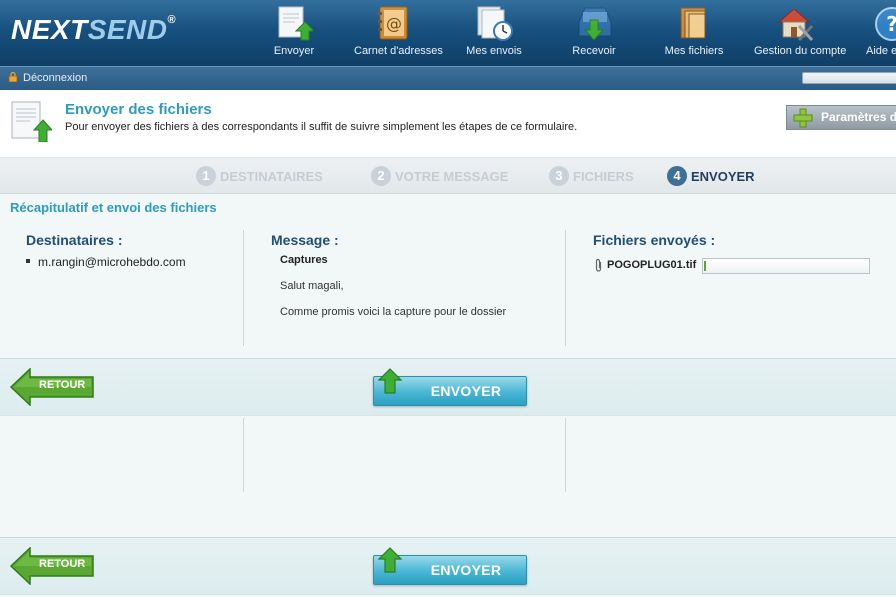 This screenshot has width=896, height=597. I want to click on parameters-button: Paramètres d, so click(841, 117).